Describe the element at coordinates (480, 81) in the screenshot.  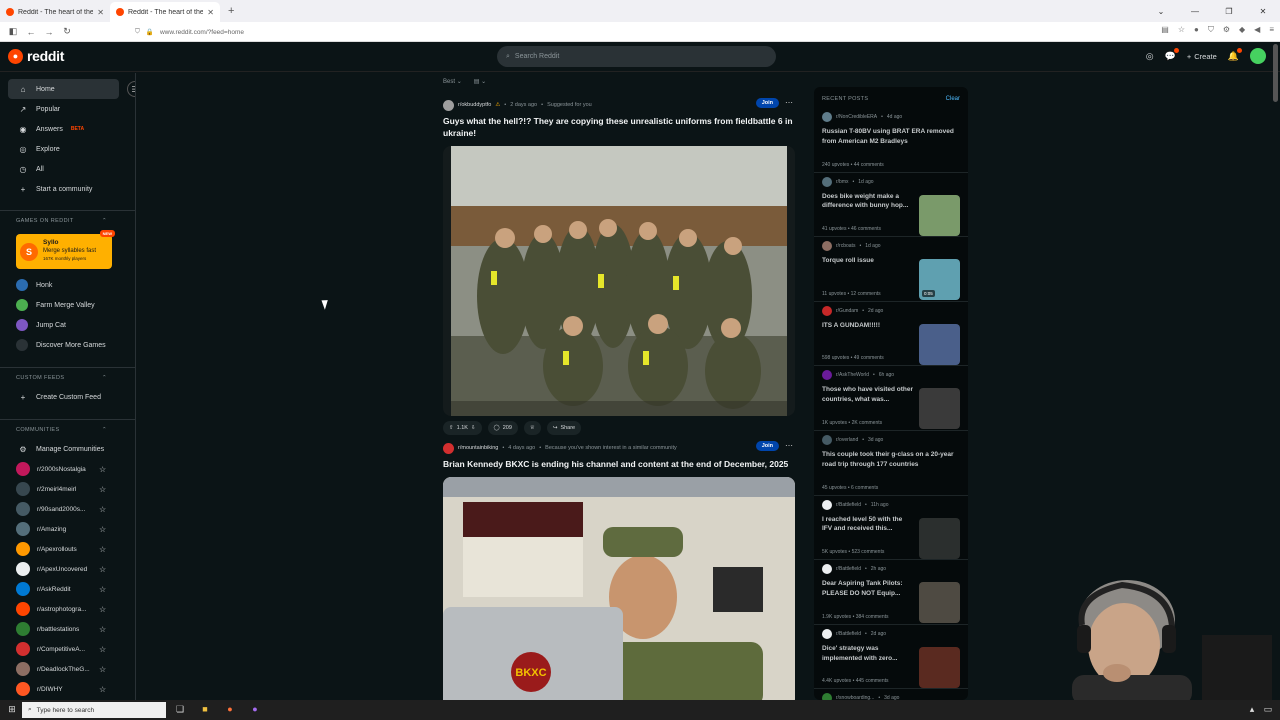
I see `view-dropdown: ▤ ⌄` at that location.